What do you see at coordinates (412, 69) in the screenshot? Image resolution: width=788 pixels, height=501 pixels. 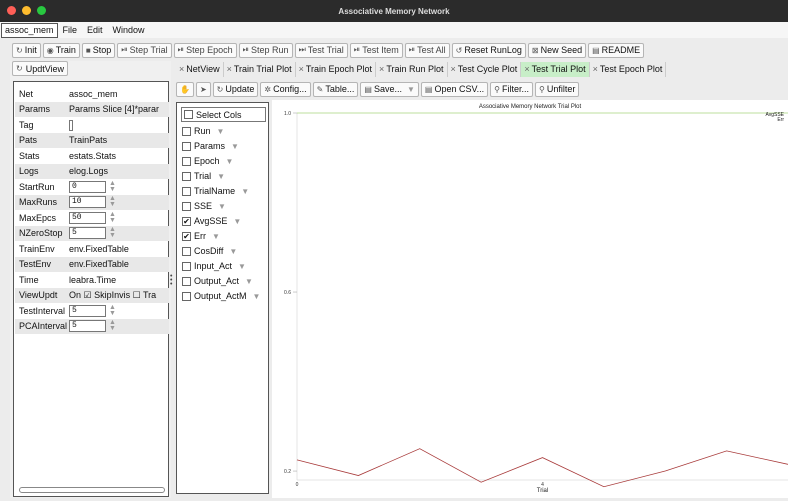 I see `tab-train-run-plot: × Train Run Plot` at bounding box center [412, 69].